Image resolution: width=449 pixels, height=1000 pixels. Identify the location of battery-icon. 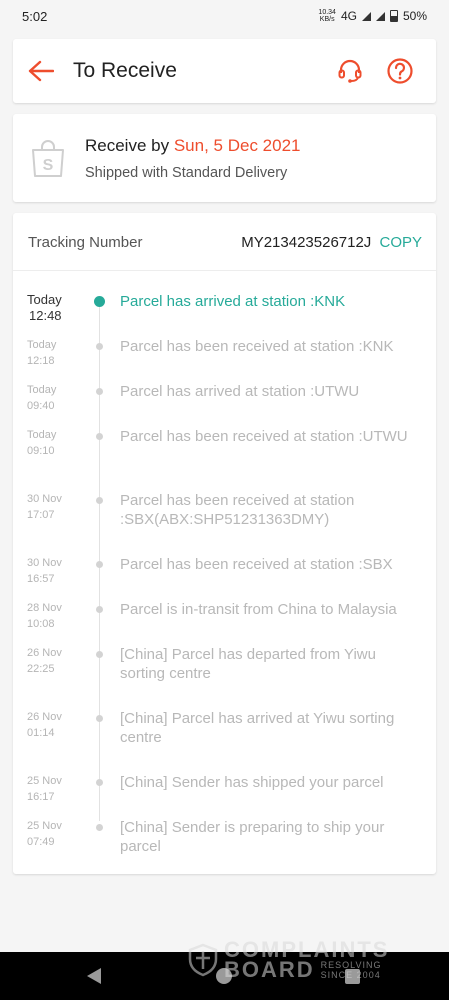
(393, 16).